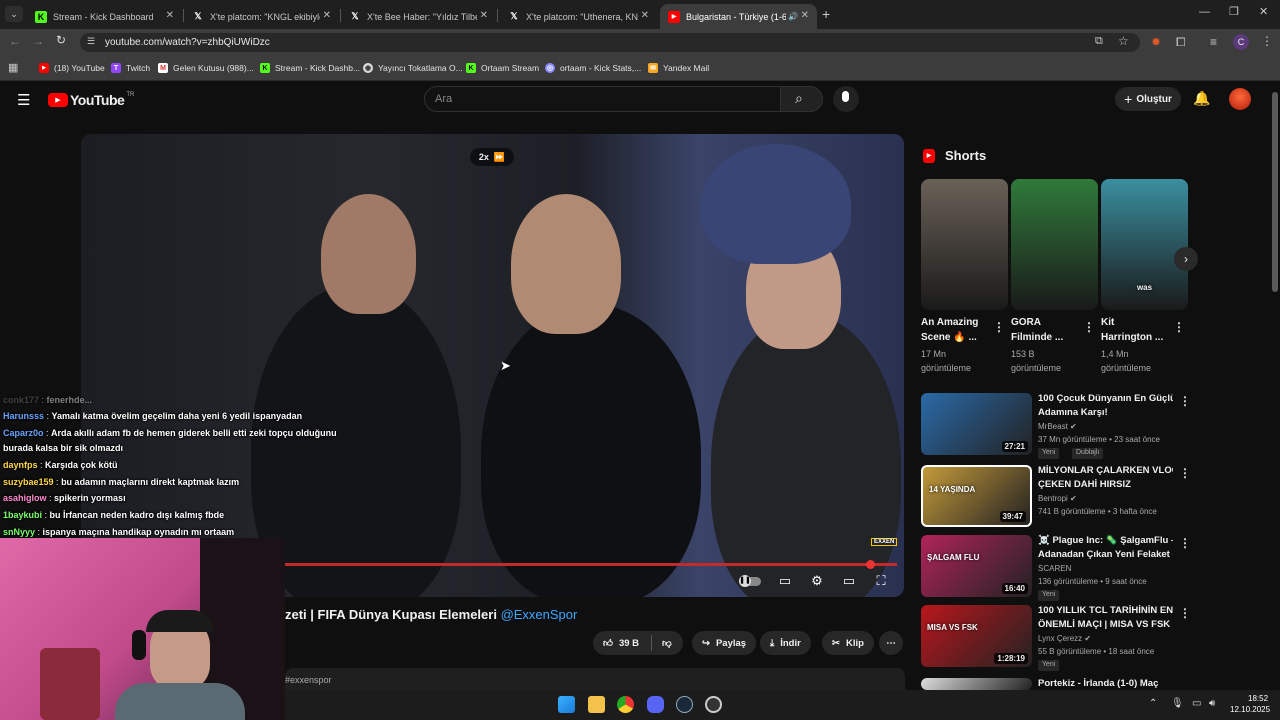 The height and width of the screenshot is (720, 1280). I want to click on close-window-button: ✕, so click(1263, 11).